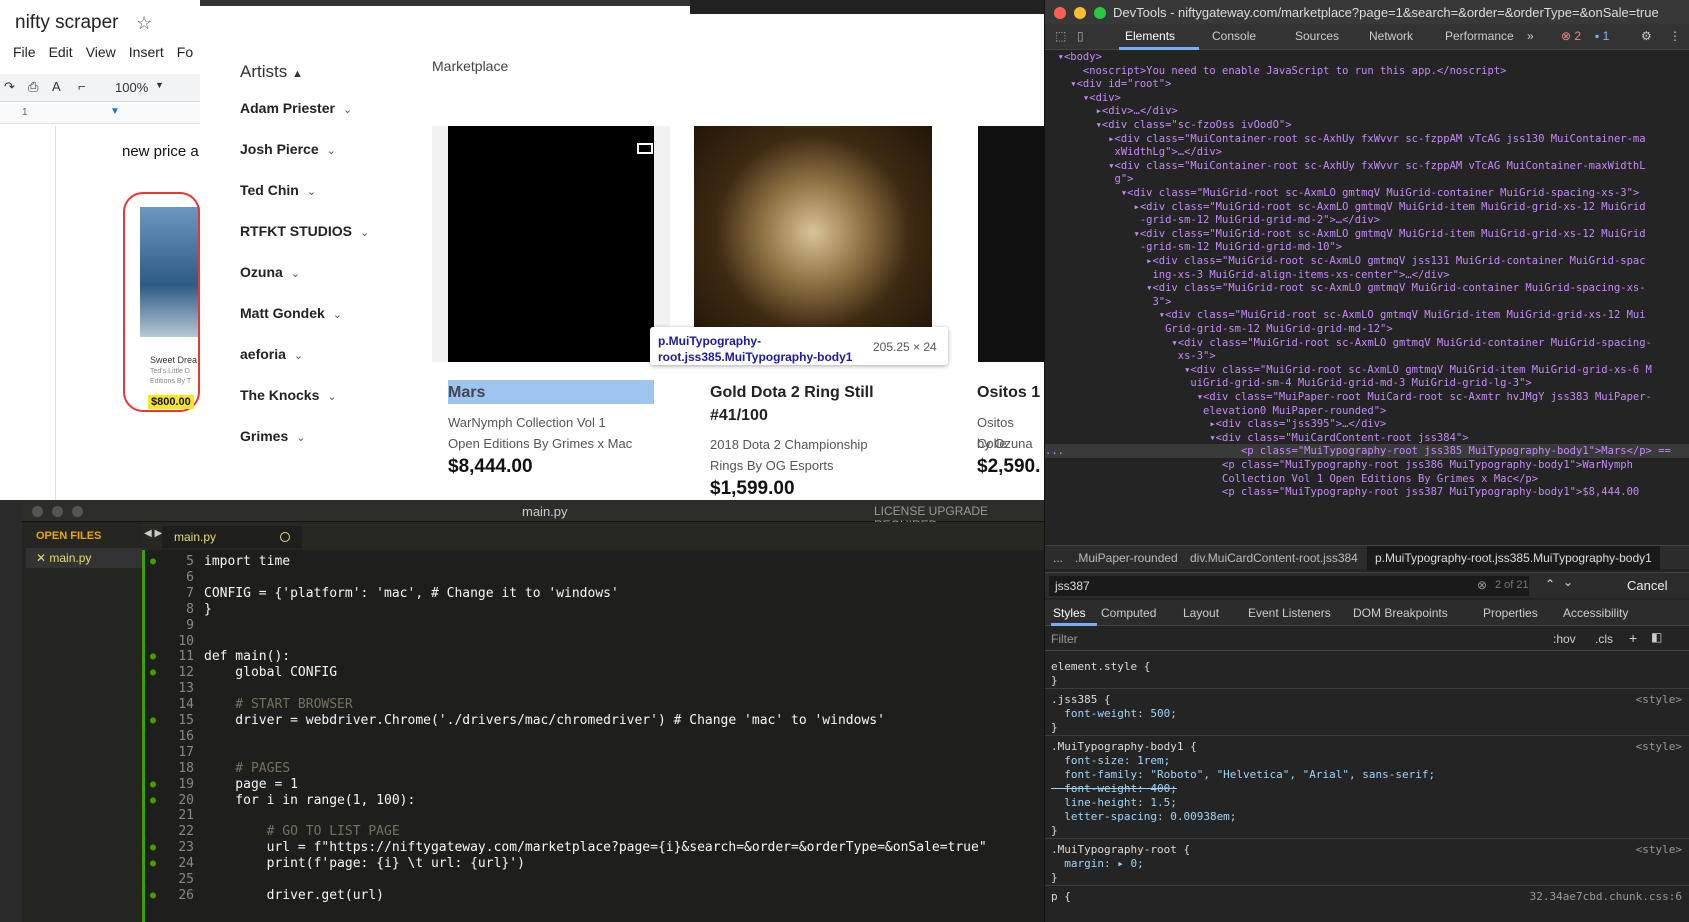 The width and height of the screenshot is (1689, 922). Describe the element at coordinates (1595, 613) in the screenshot. I see `subtab-accessibility: Accessibility` at that location.